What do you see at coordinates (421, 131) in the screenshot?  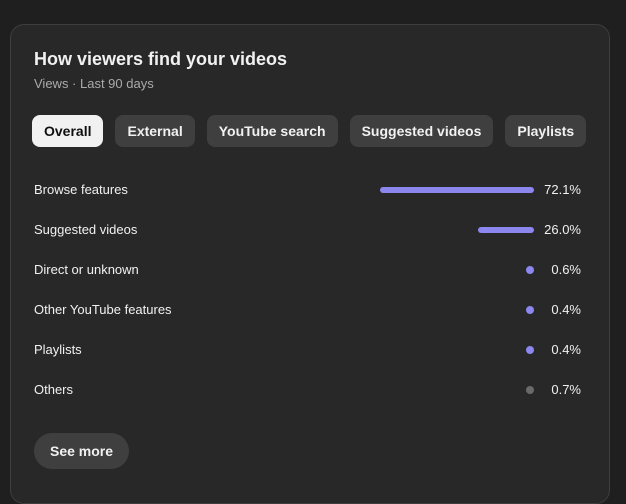 I see `tab-suggested-videos: Suggested videos` at bounding box center [421, 131].